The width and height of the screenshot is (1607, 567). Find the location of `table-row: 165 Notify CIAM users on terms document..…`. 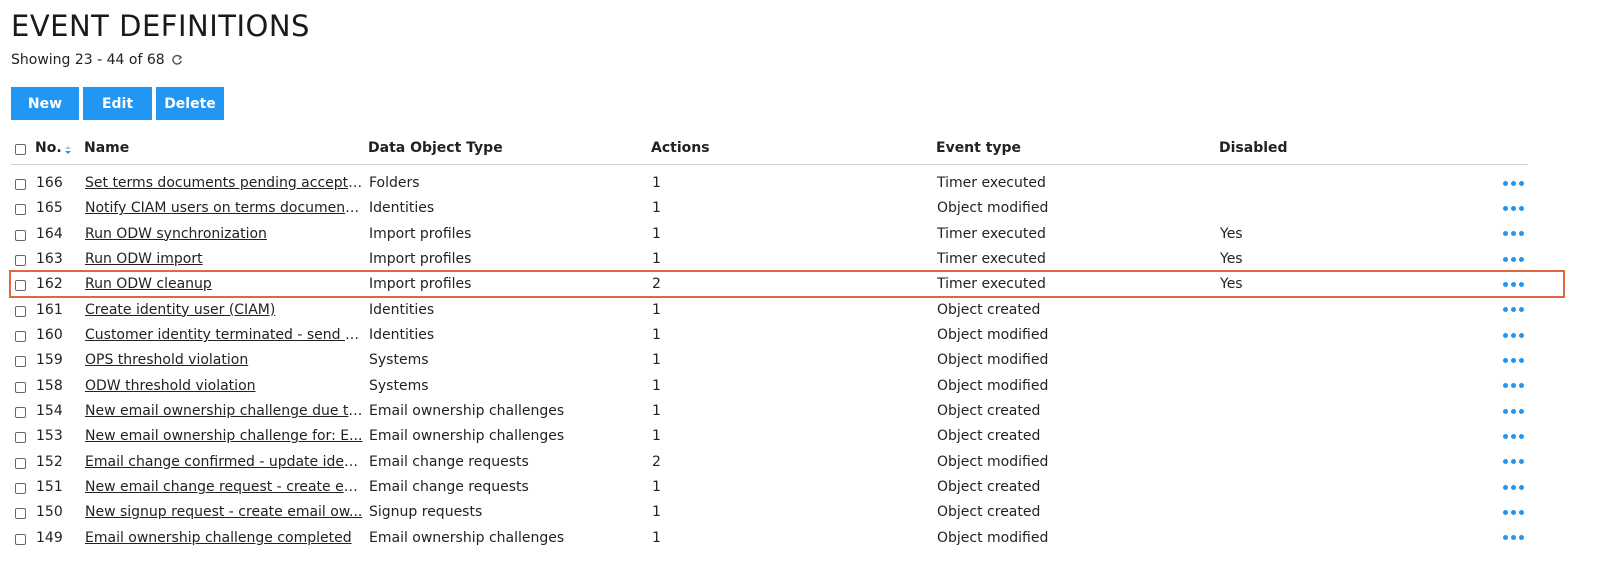

table-row: 165 Notify CIAM users on terms document..… is located at coordinates (789, 208).